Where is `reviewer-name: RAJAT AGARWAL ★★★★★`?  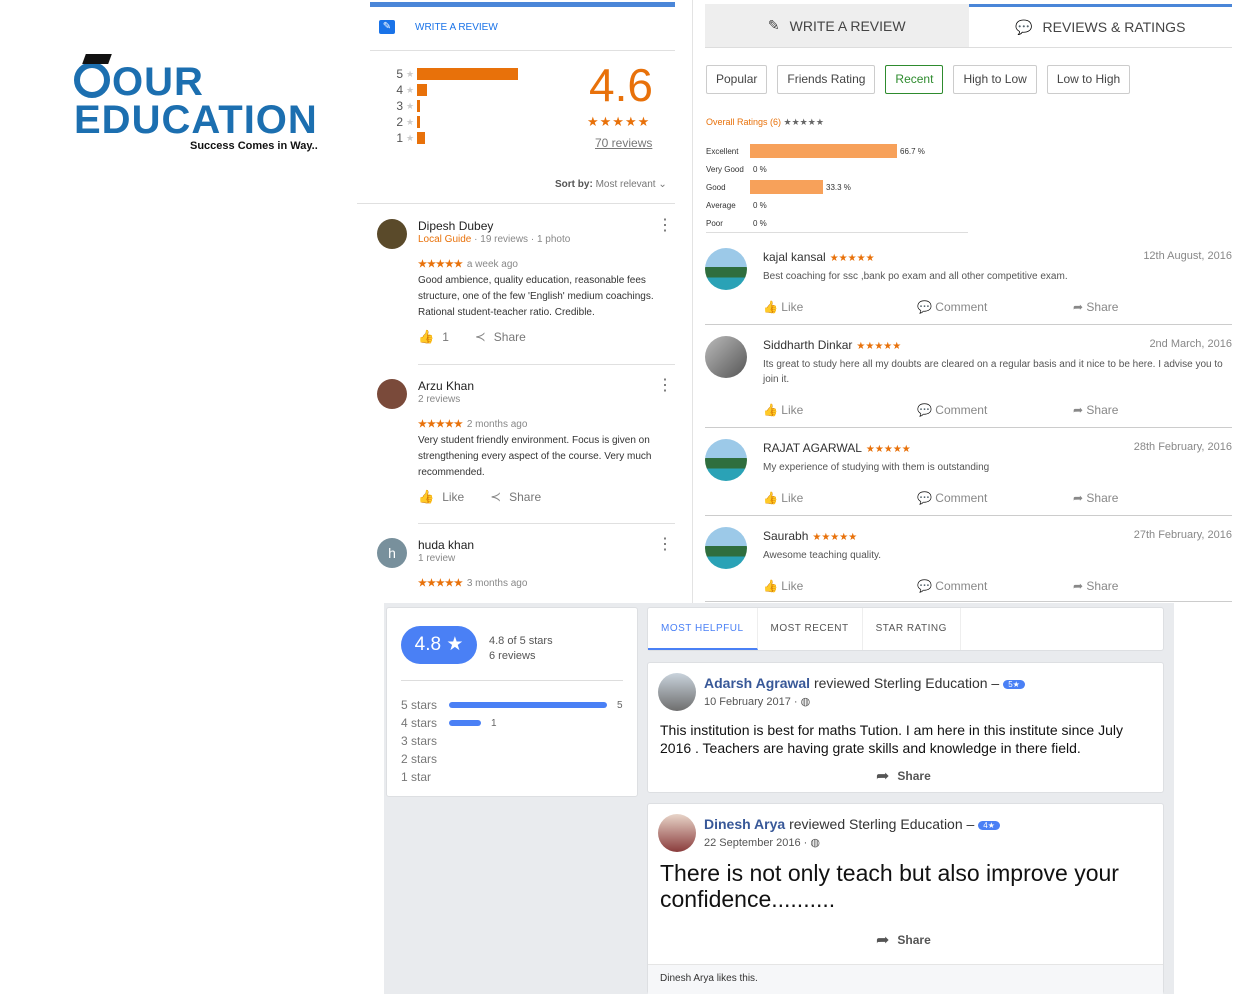
reviewer-name: RAJAT AGARWAL ★★★★★ is located at coordinates (837, 448).